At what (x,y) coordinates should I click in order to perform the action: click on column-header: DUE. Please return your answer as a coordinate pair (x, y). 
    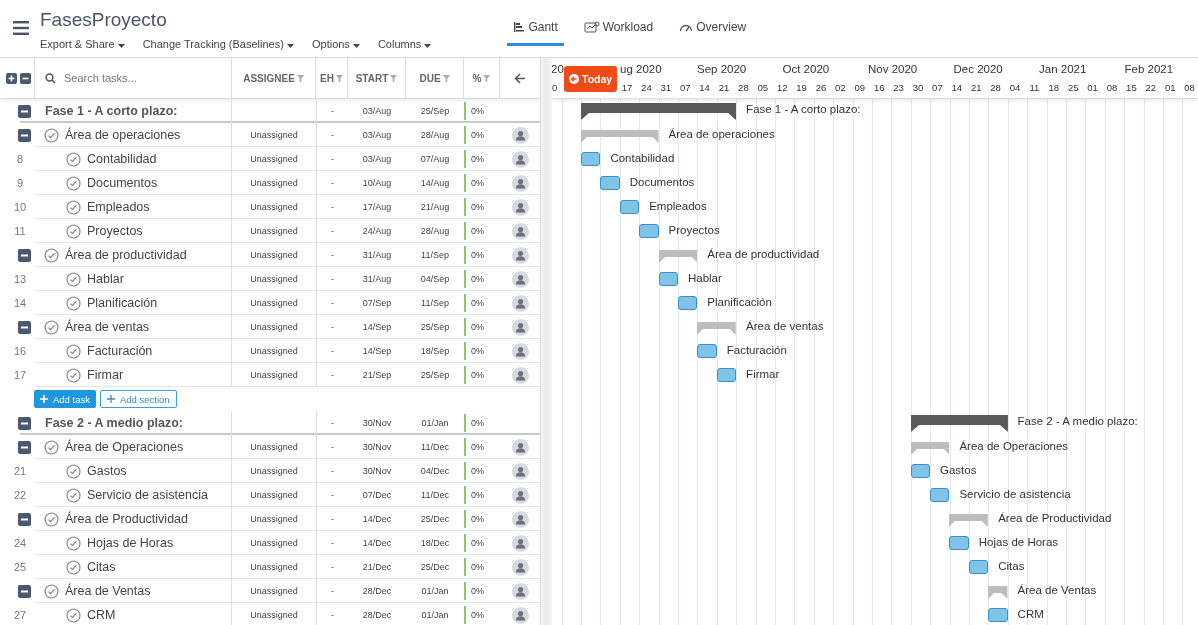
    Looking at the image, I should click on (430, 78).